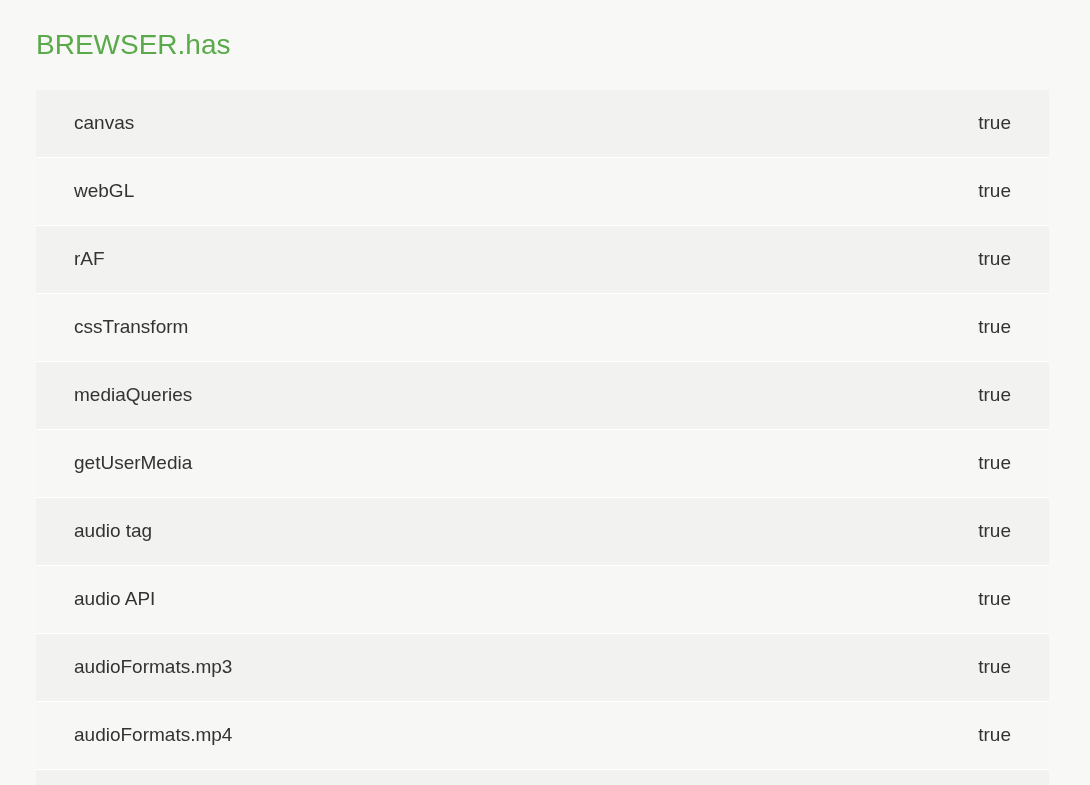 The height and width of the screenshot is (785, 1090). What do you see at coordinates (153, 735) in the screenshot?
I see `property-name: audioFormats.mp4` at bounding box center [153, 735].